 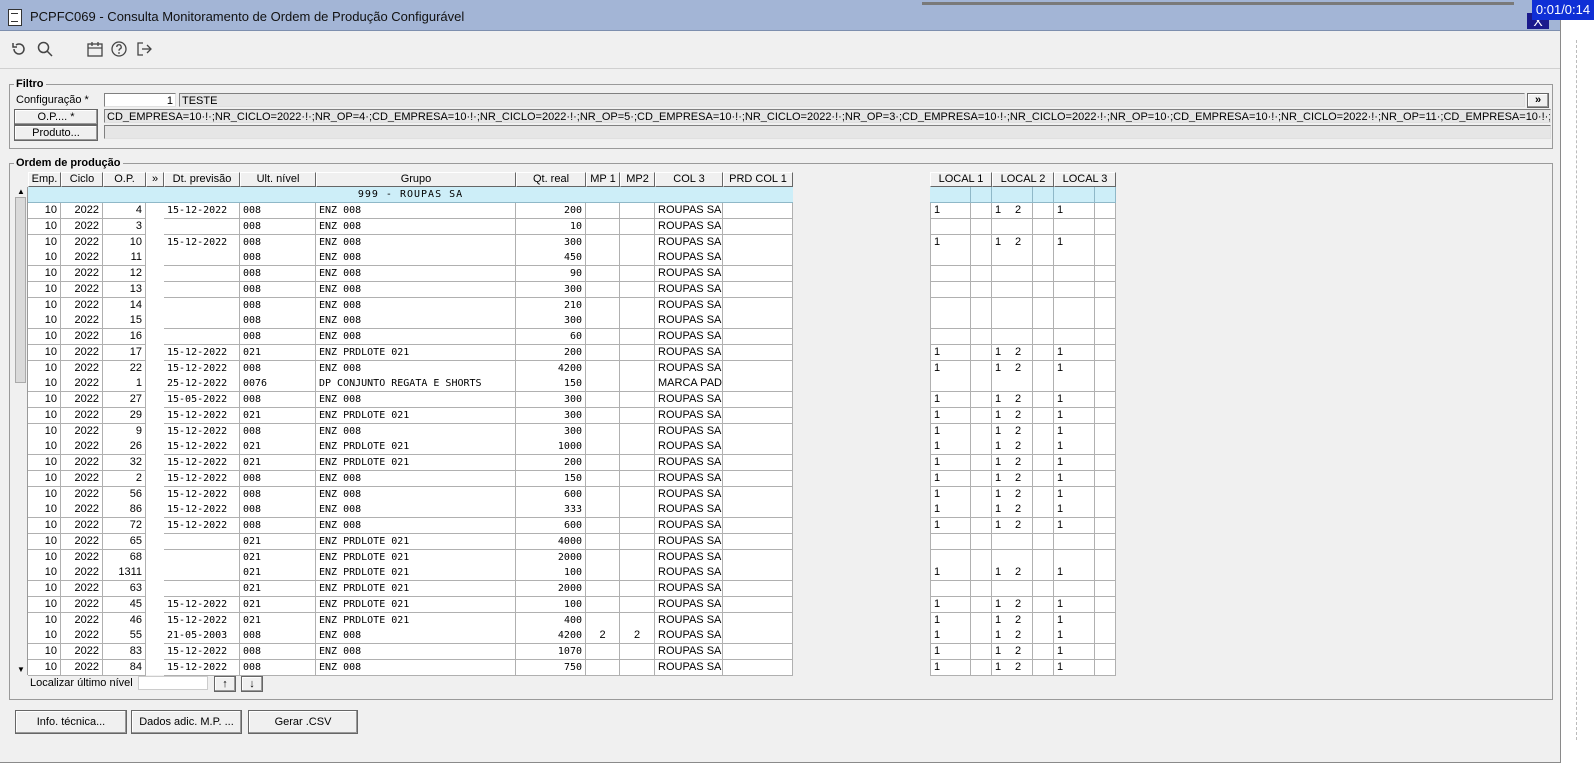 What do you see at coordinates (278, 558) in the screenshot?
I see `table-cell: 021` at bounding box center [278, 558].